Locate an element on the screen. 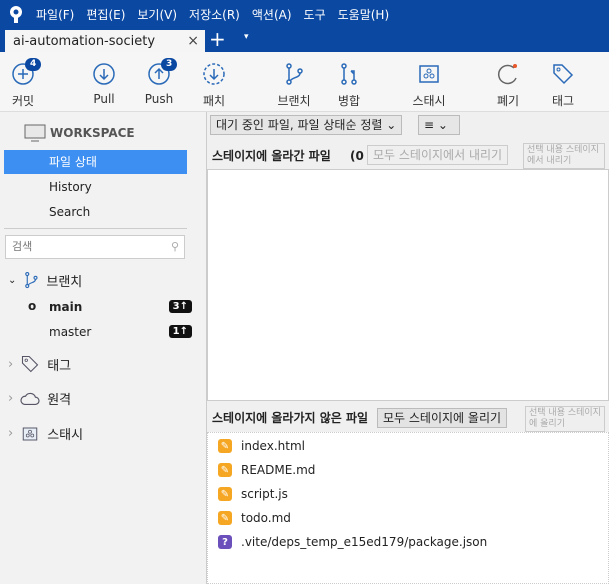 The height and width of the screenshot is (584, 609). menu-tools: 도구 is located at coordinates (315, 14).